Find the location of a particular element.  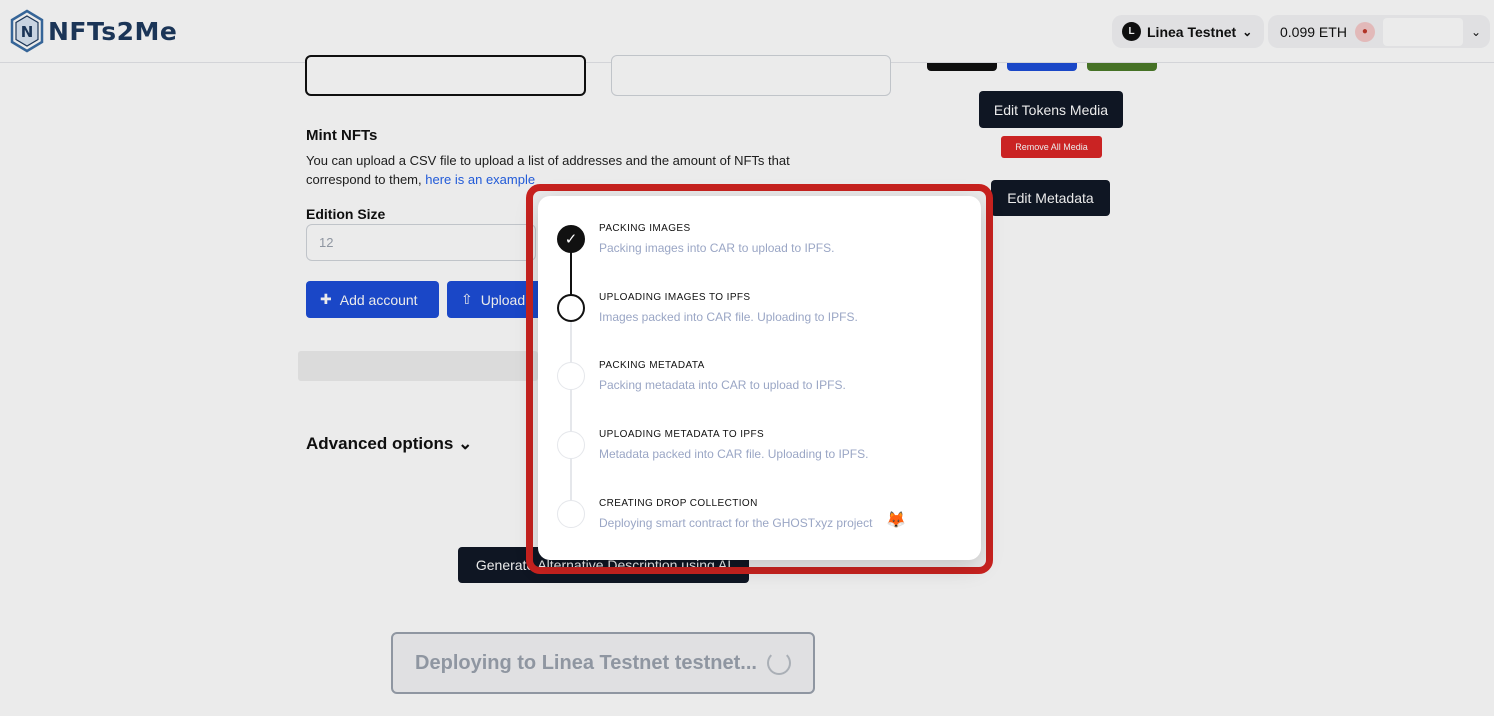

step-title: PACKING METADATA is located at coordinates (652, 365).